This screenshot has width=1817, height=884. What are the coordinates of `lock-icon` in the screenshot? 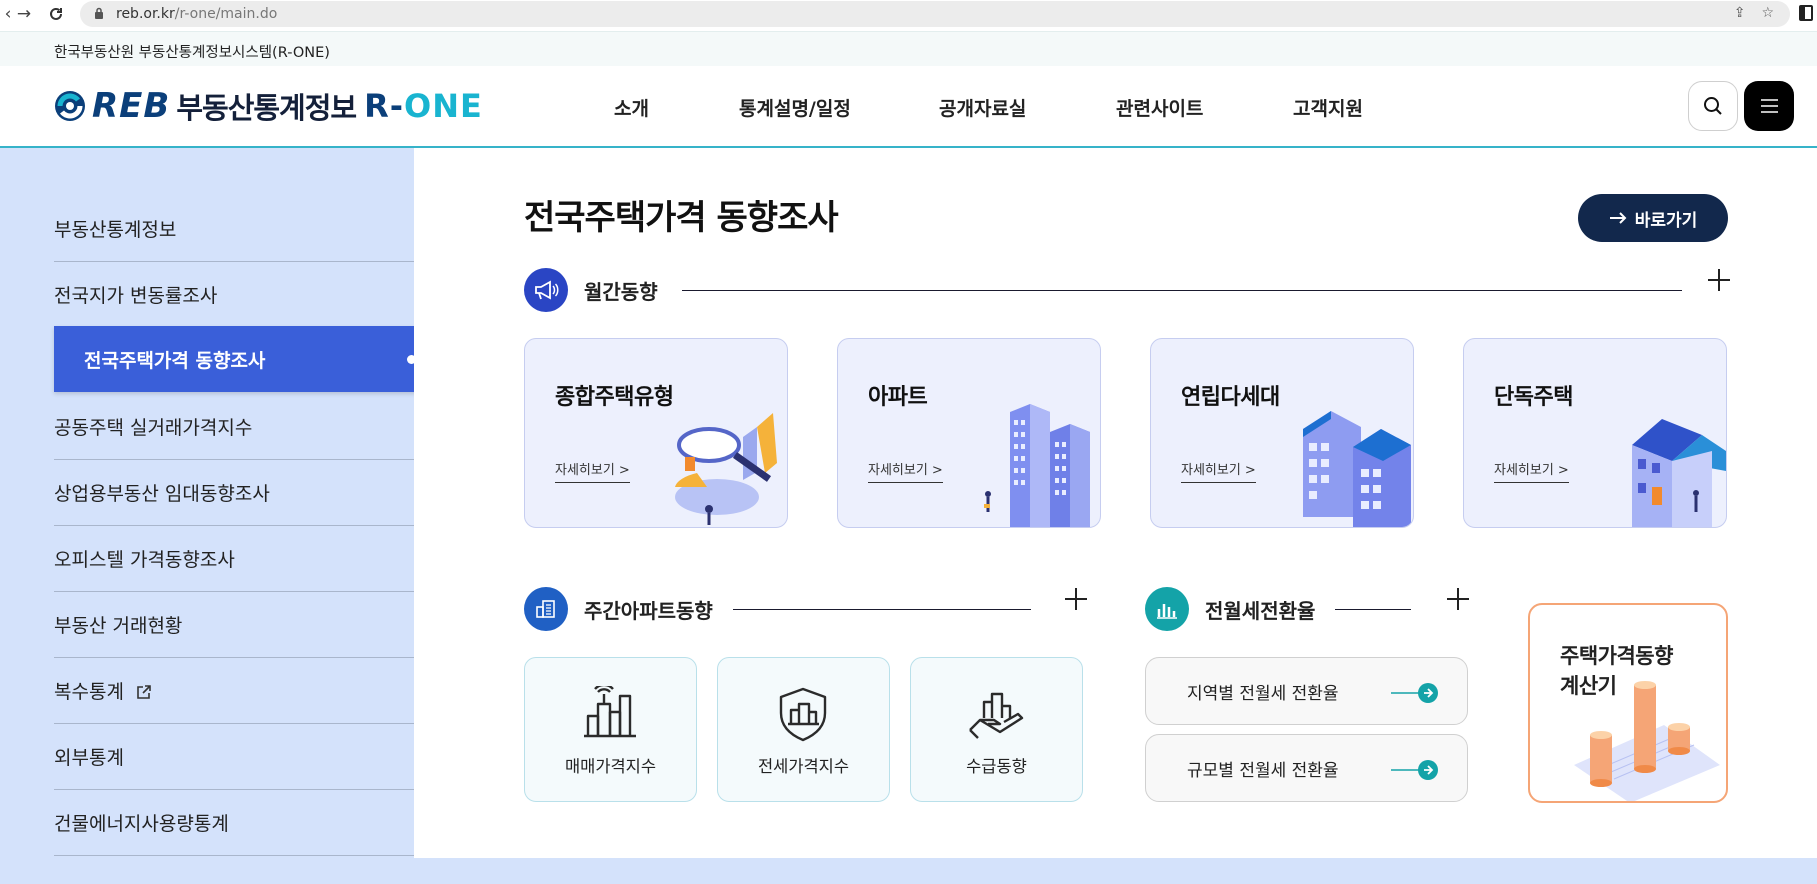 It's located at (101, 14).